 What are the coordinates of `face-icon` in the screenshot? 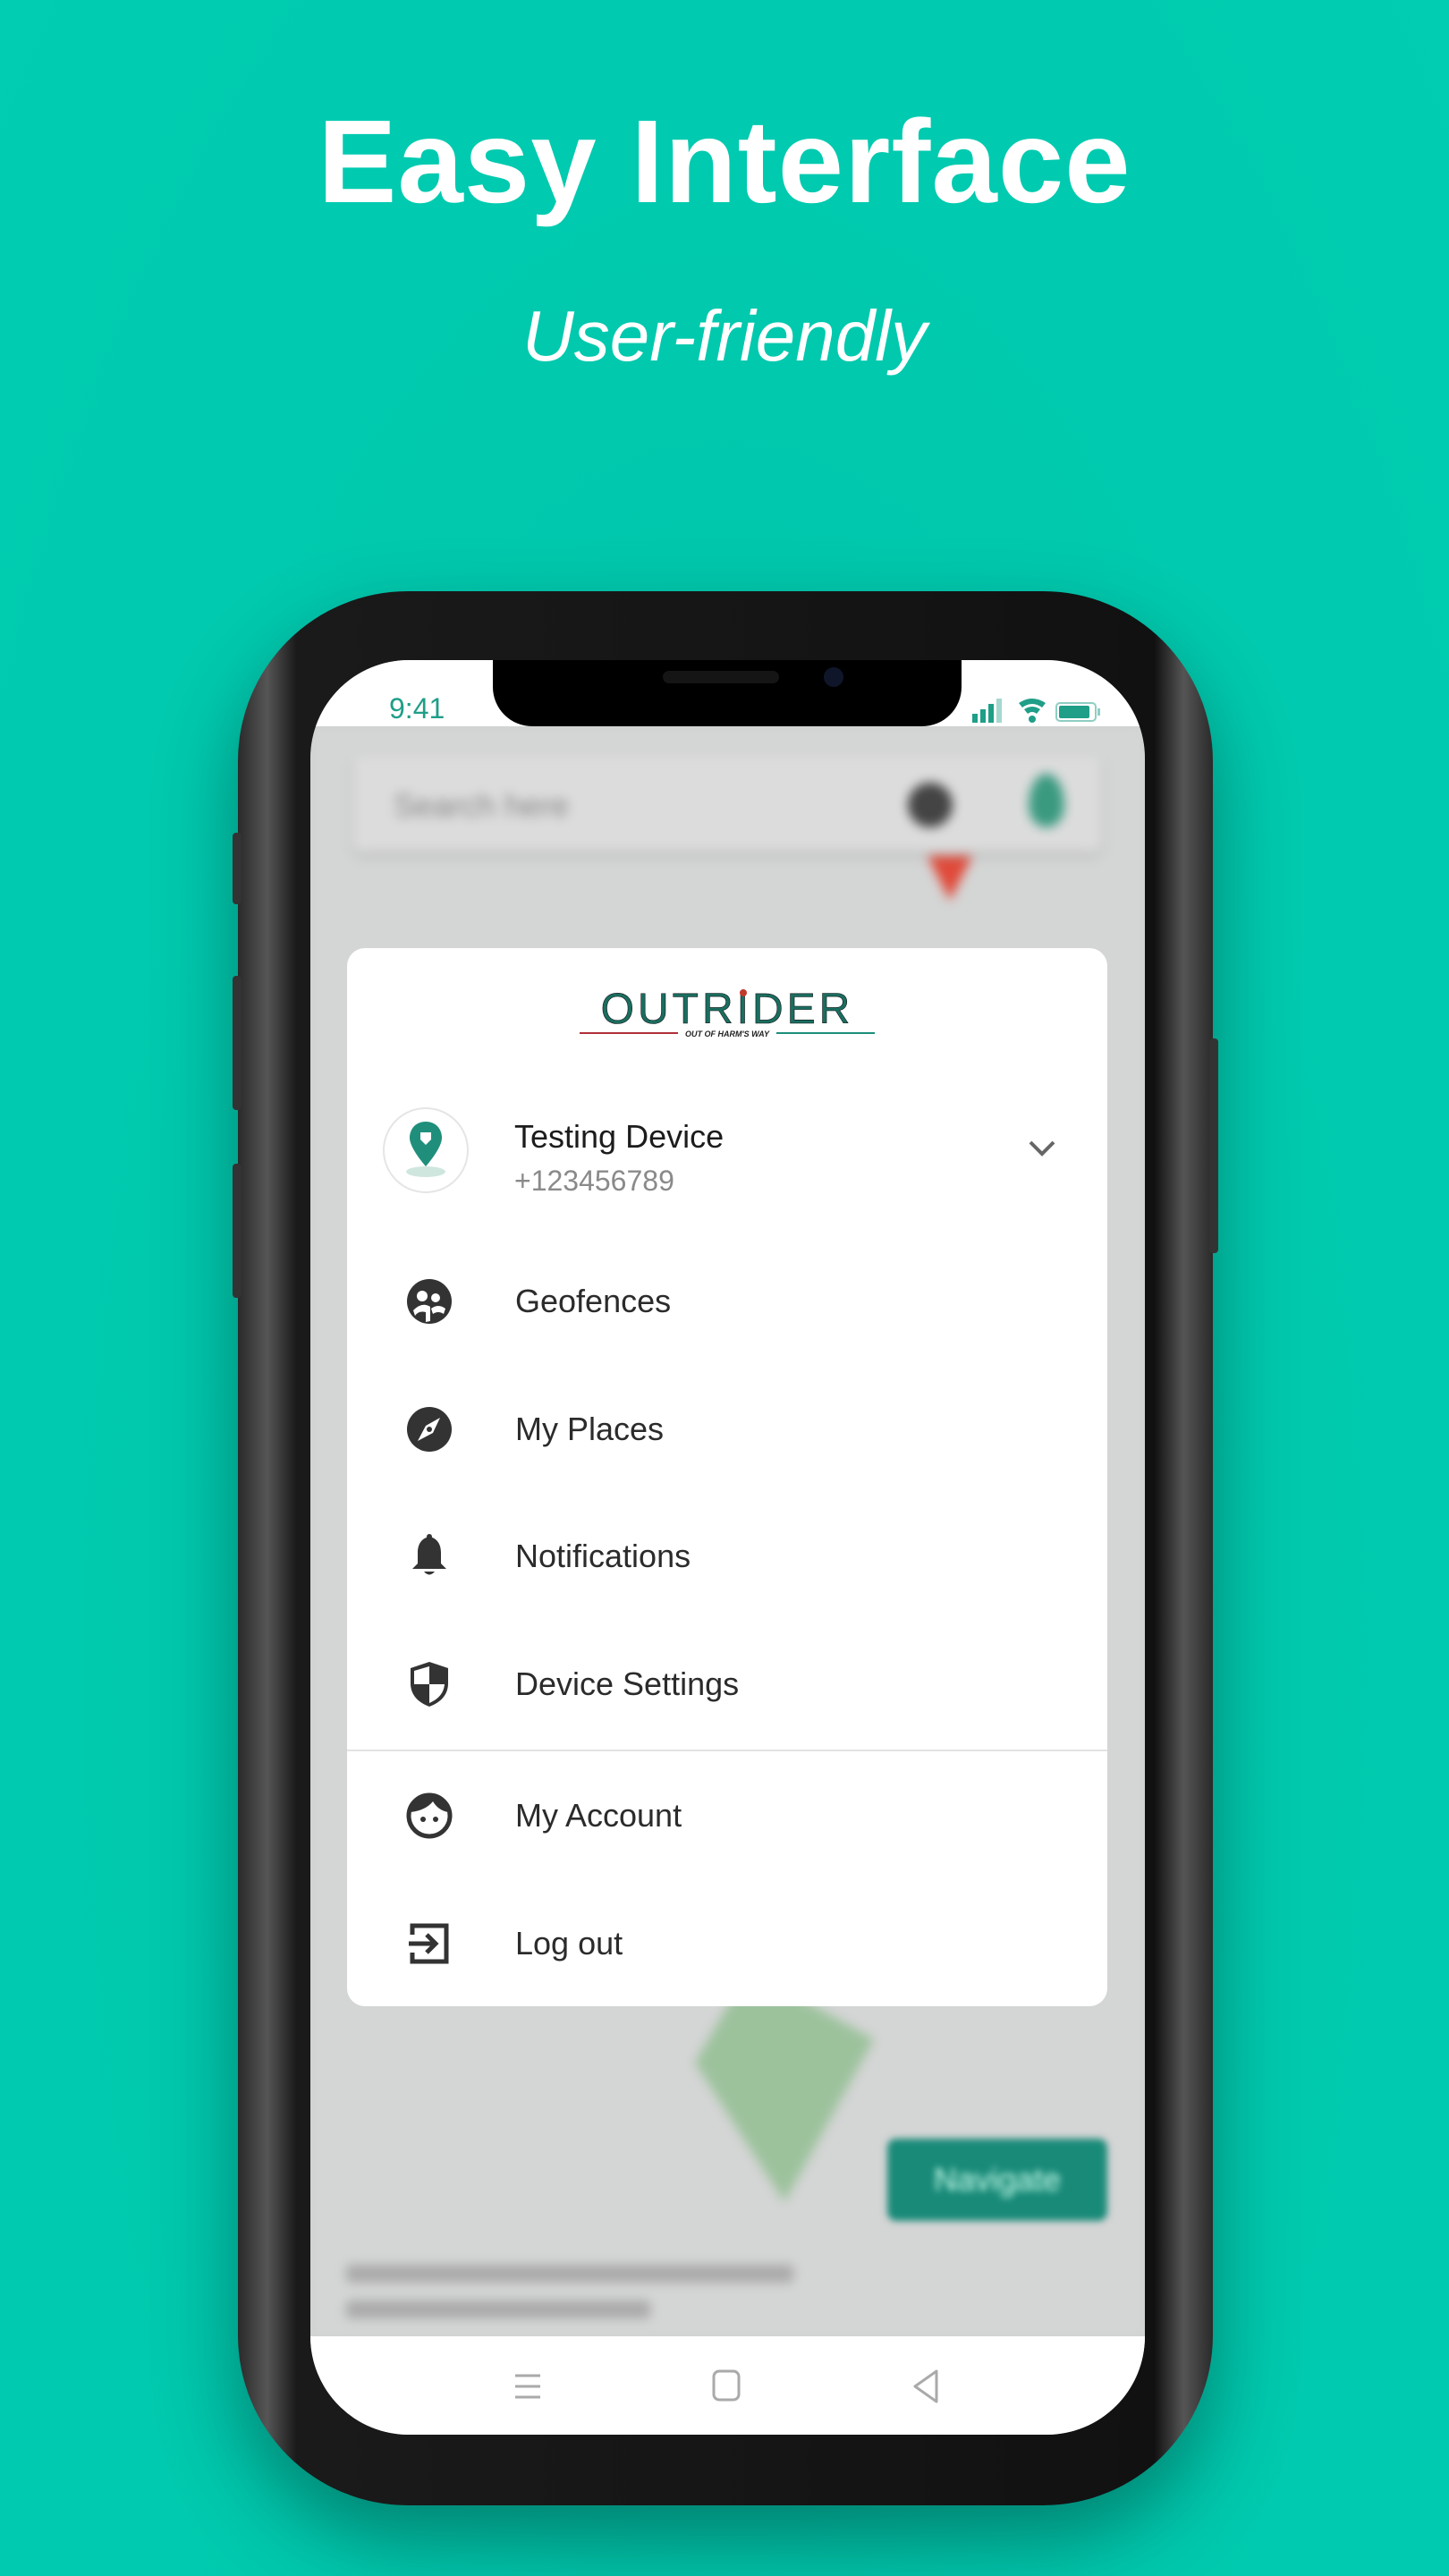 It's located at (429, 1816).